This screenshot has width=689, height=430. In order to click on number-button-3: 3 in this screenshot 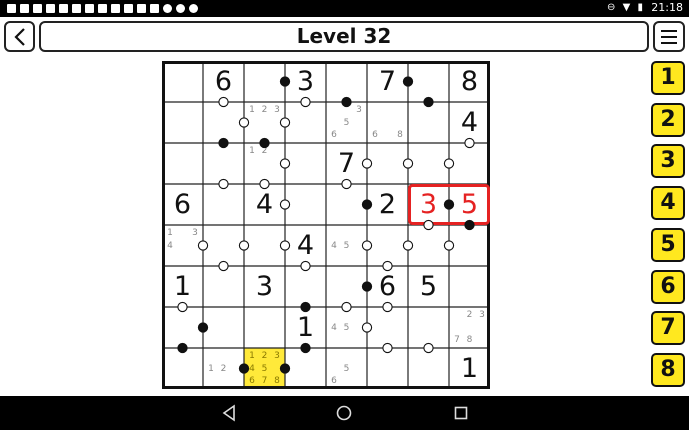, I will do `click(668, 161)`.